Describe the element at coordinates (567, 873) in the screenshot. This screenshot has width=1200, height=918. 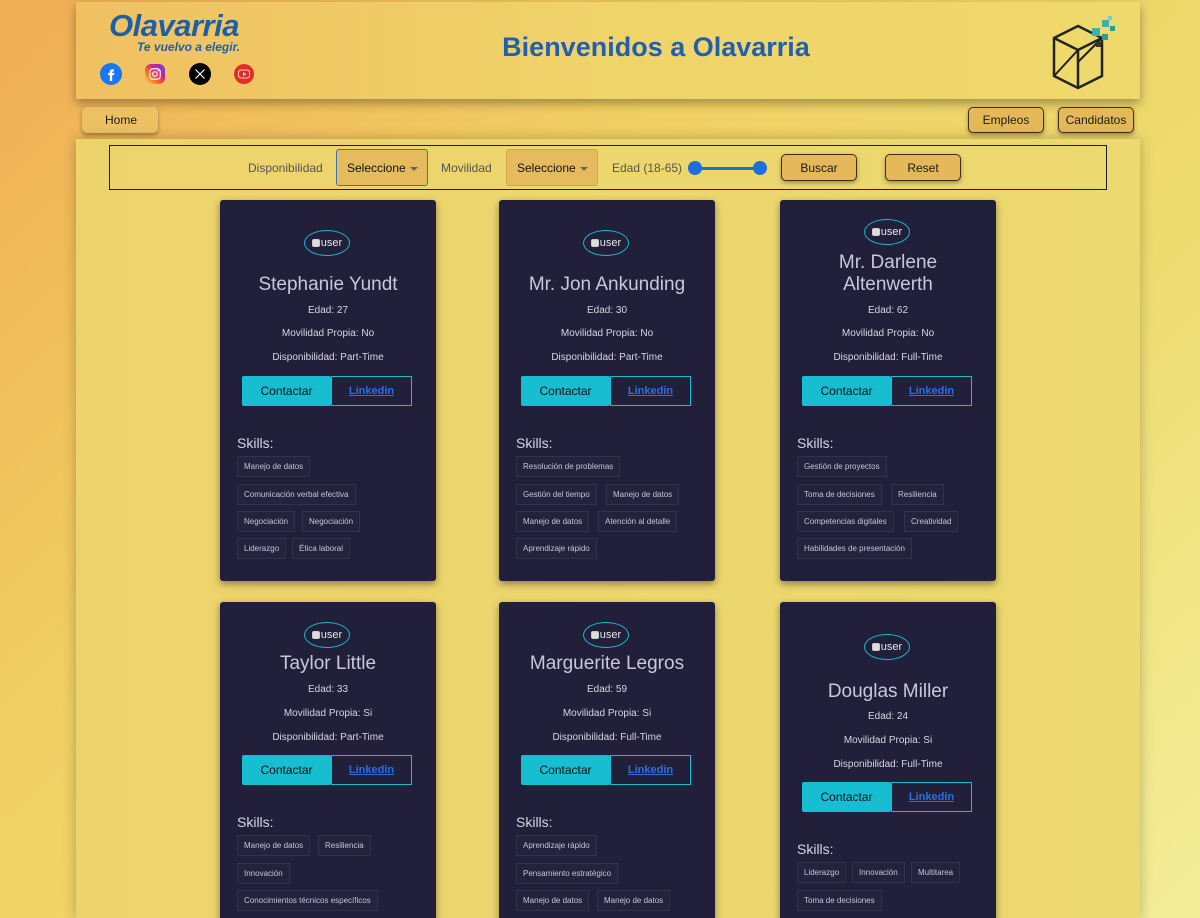
I see `skill-chip: Pensamiento estratégico` at that location.